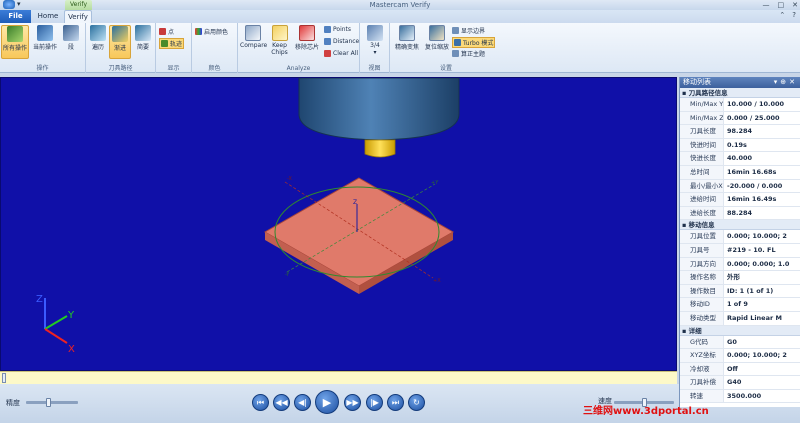 This screenshot has height=423, width=800. Describe the element at coordinates (740, 93) in the screenshot. I see `section-toolpath-info: ▪ 刀具路径信息` at that location.